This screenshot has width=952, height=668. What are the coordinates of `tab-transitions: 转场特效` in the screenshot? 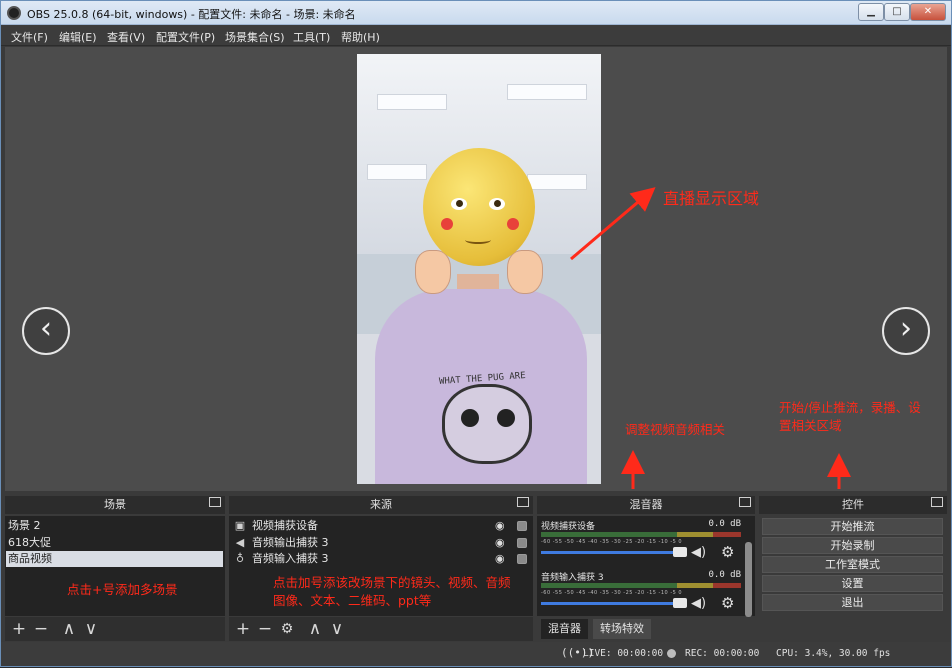 It's located at (622, 629).